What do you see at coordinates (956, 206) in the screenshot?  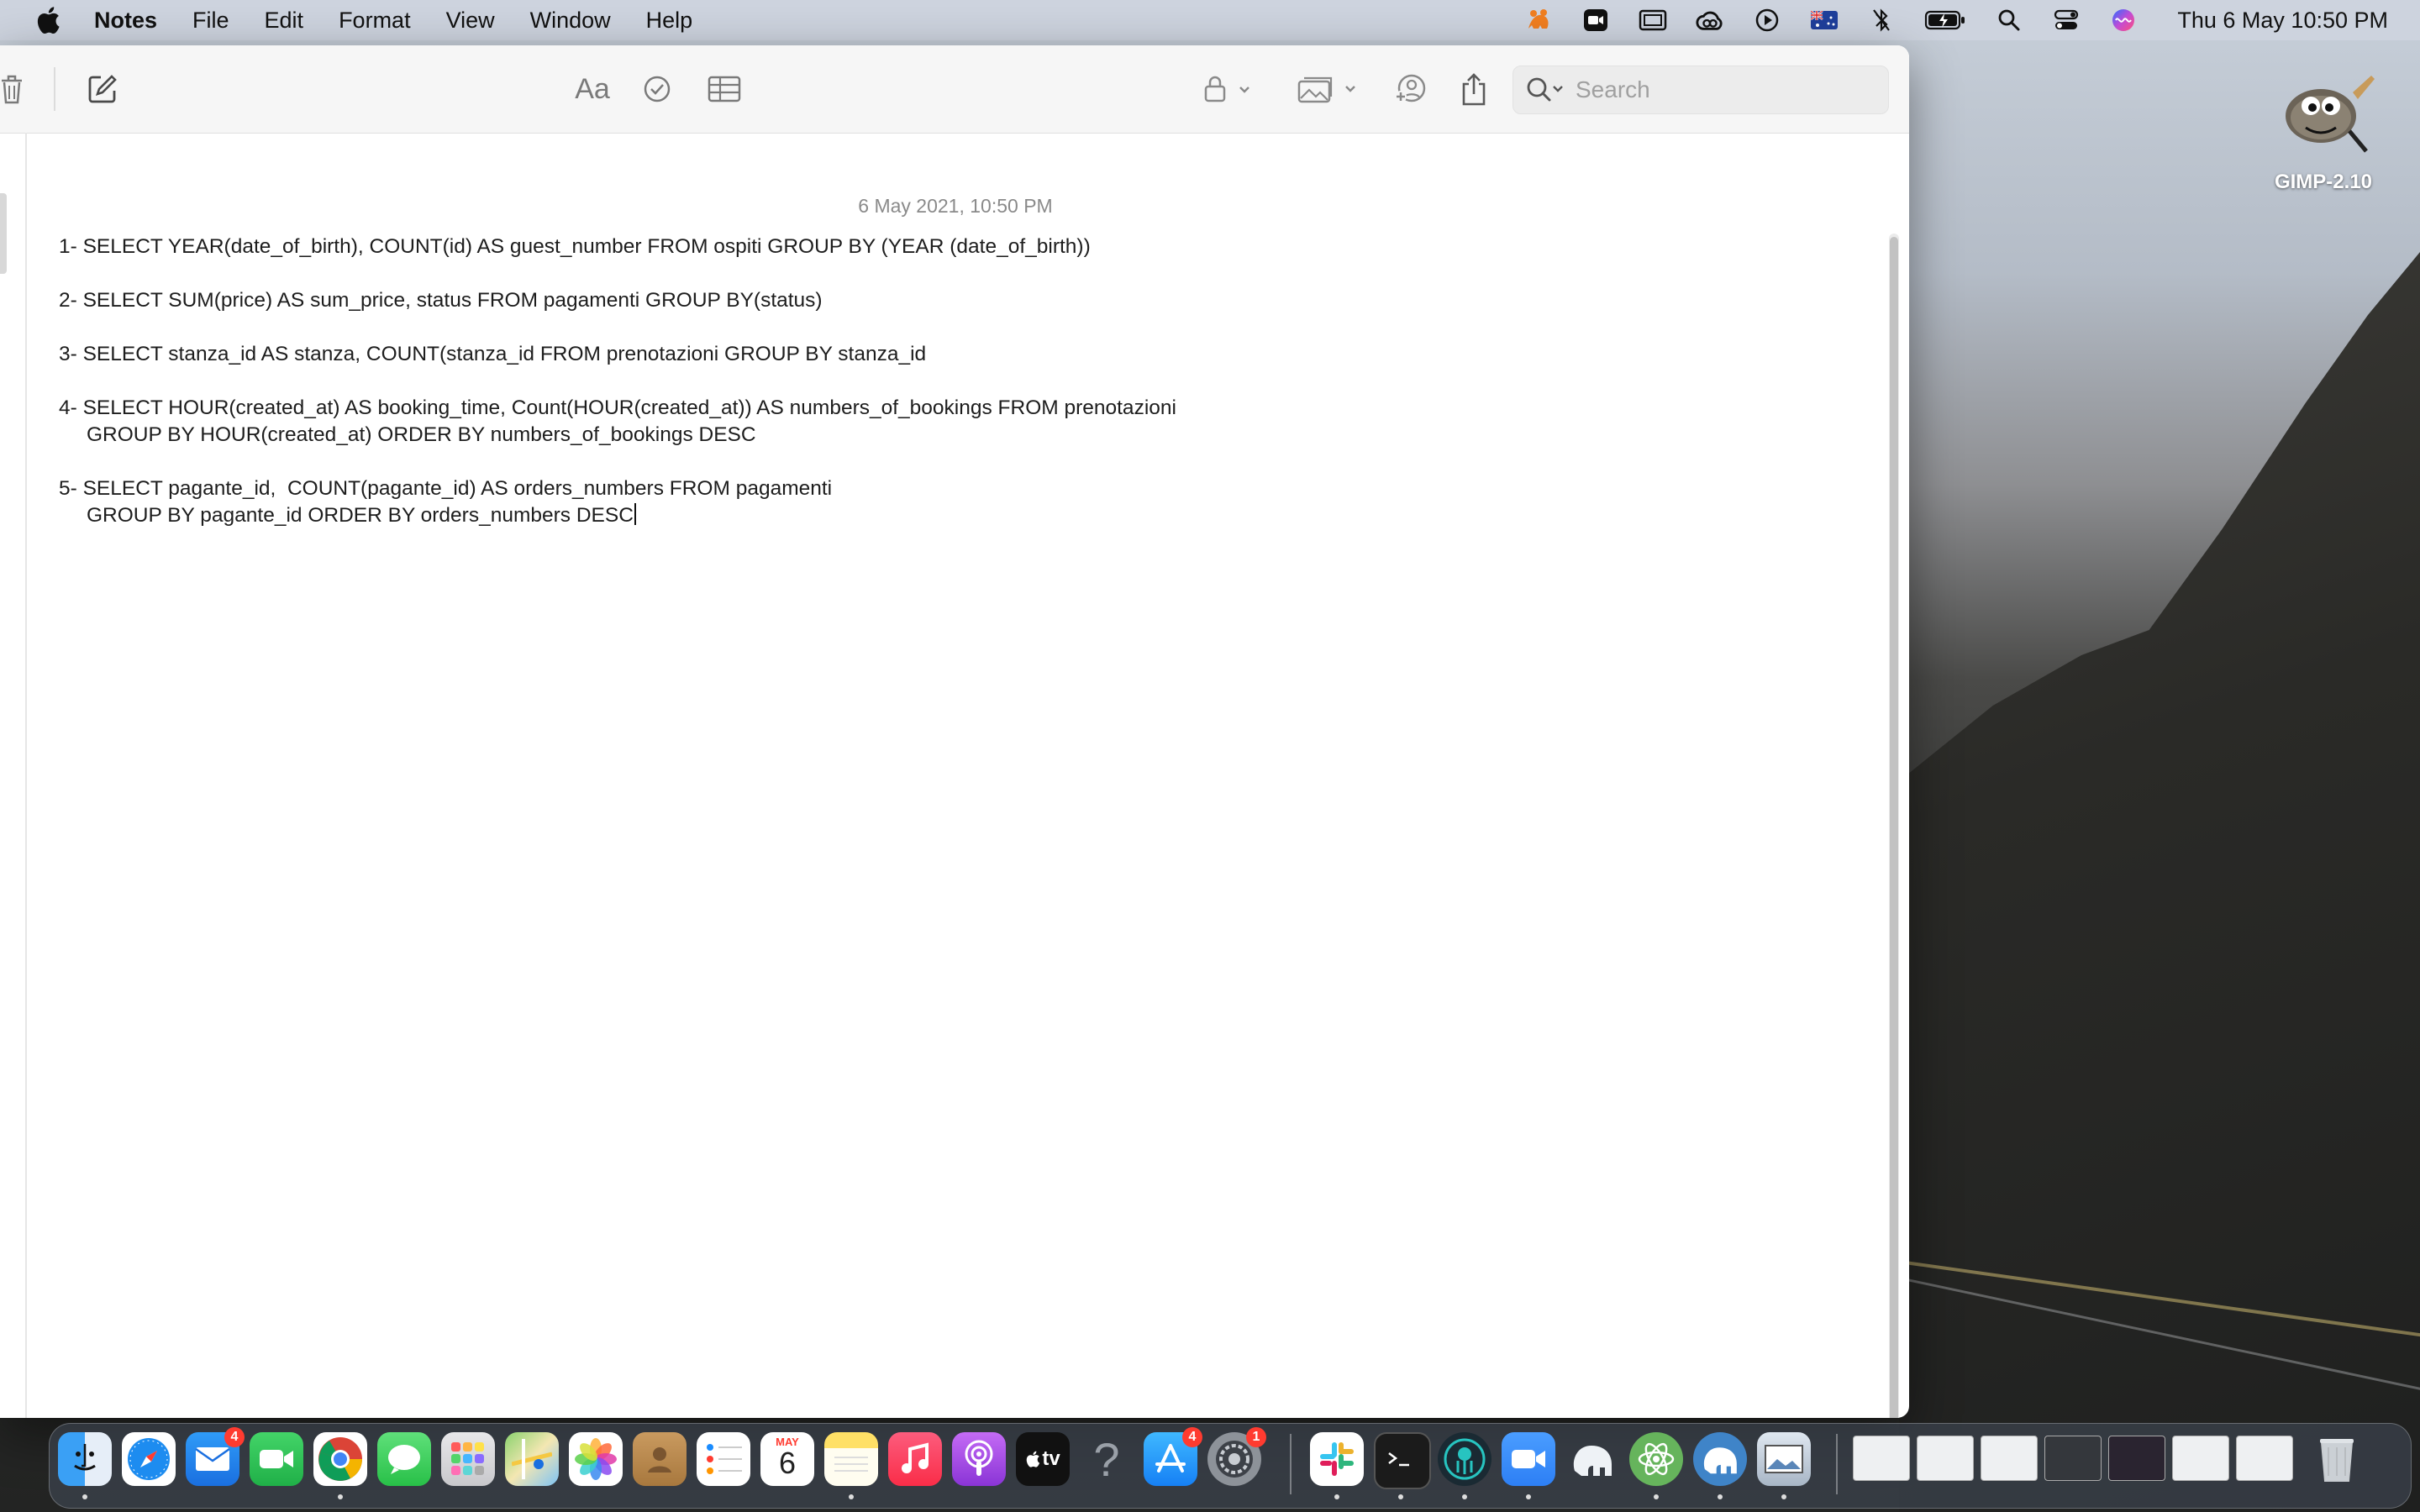 I see `note-date: 6 May 2021, 10:50 PM` at bounding box center [956, 206].